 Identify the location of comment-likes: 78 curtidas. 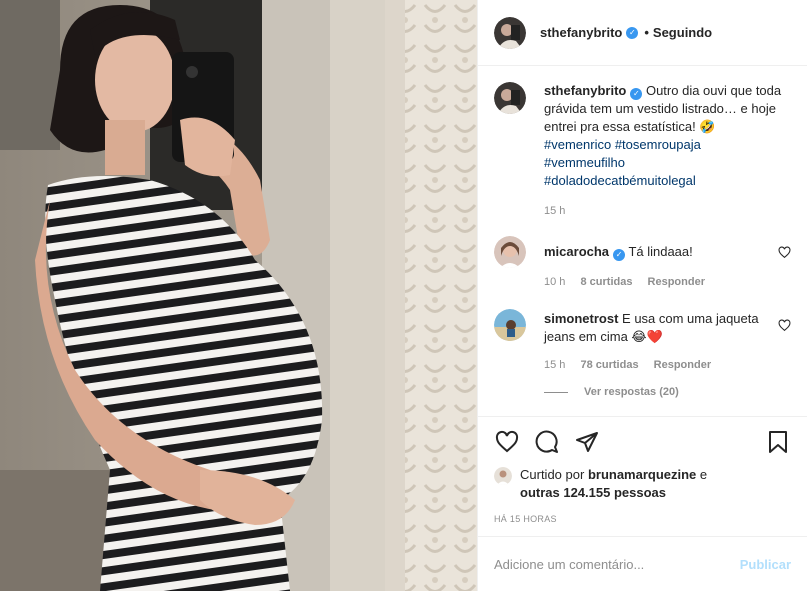
(609, 365).